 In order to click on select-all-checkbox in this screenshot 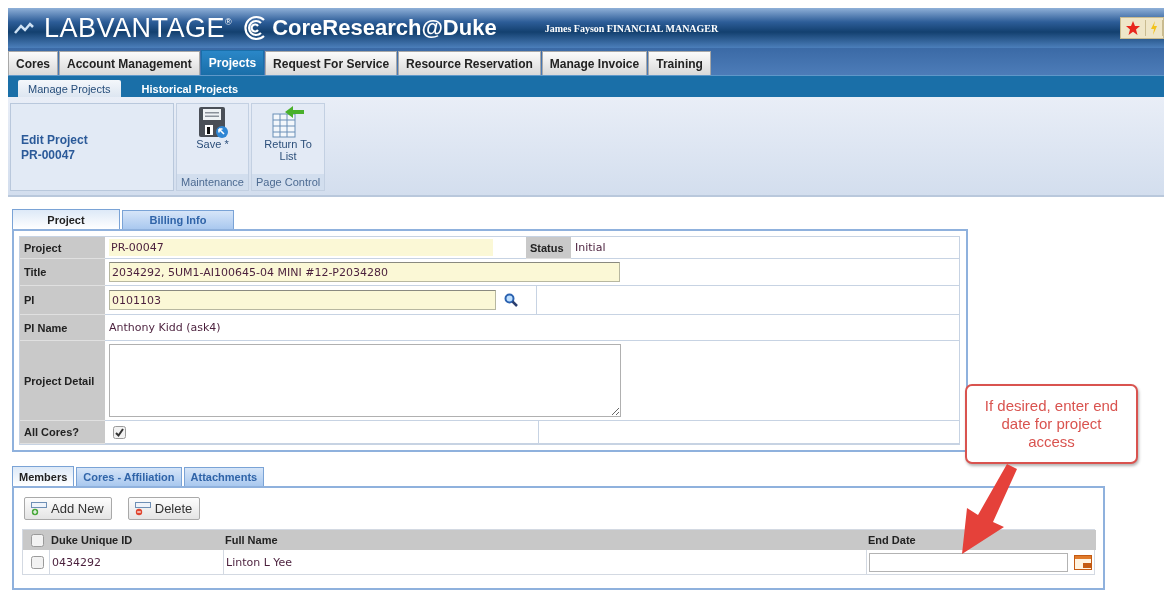, I will do `click(37, 540)`.